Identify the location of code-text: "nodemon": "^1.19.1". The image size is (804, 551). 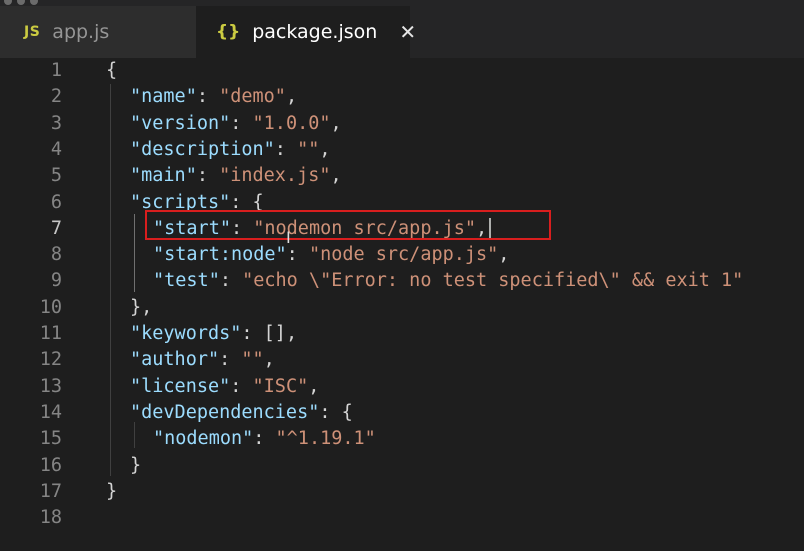
(264, 439).